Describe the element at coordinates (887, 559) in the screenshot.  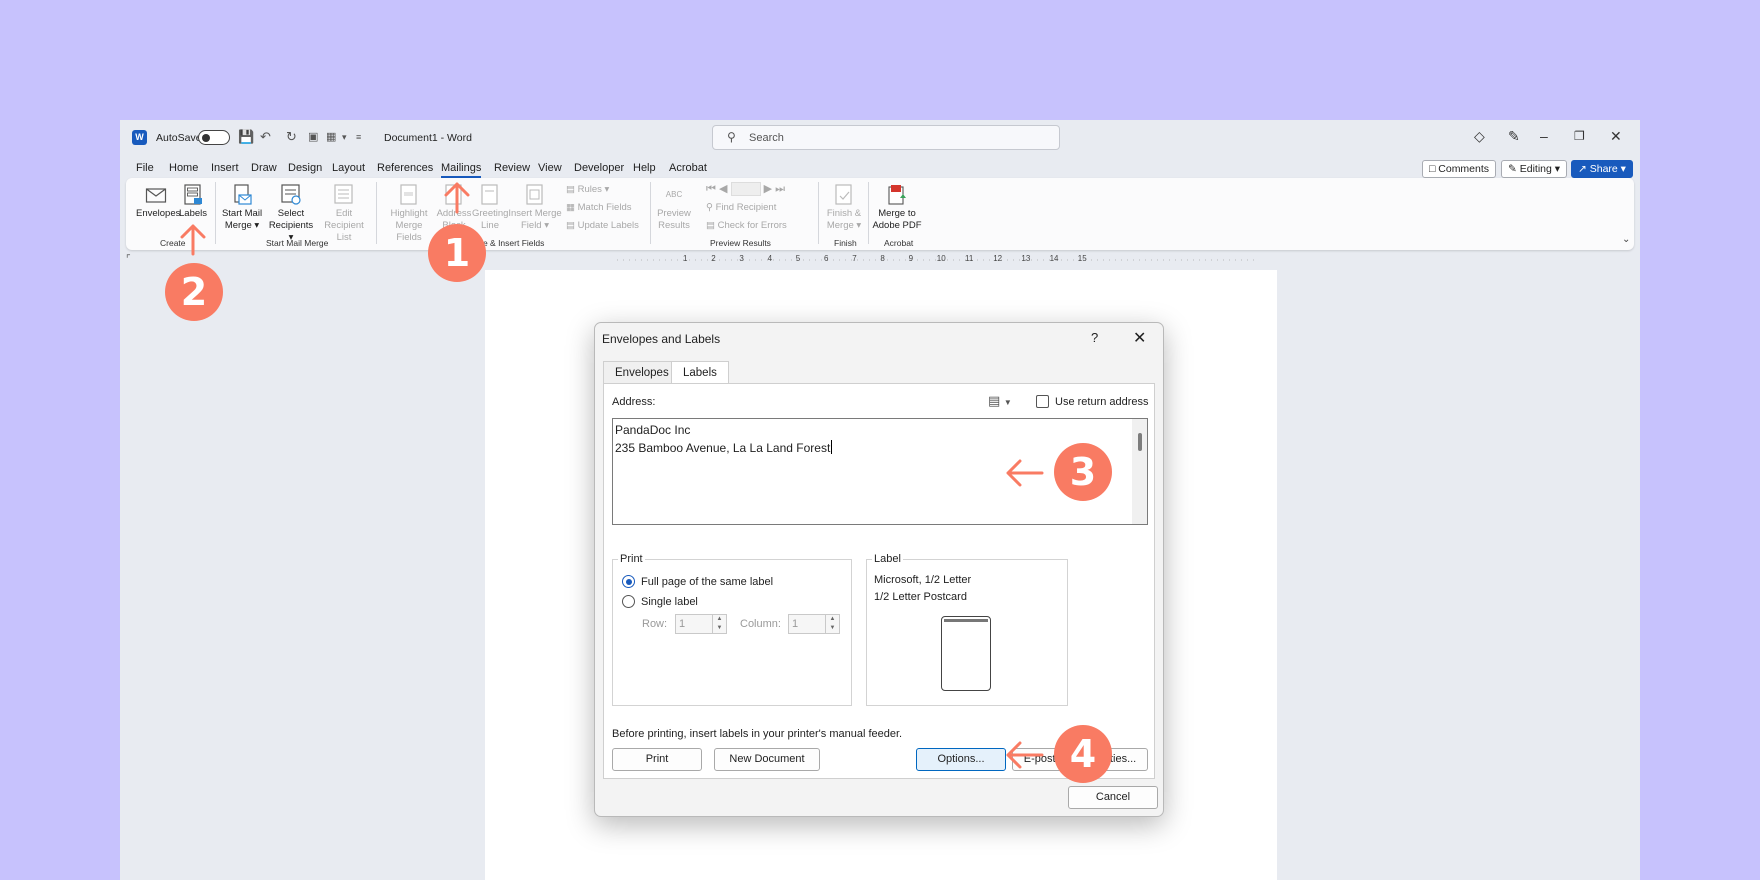
I see `label-legend: Label` at that location.